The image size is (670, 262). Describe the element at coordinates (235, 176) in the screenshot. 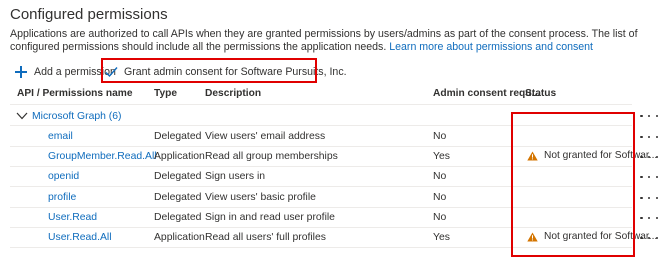

I see `permission-description: Sign users in` at that location.